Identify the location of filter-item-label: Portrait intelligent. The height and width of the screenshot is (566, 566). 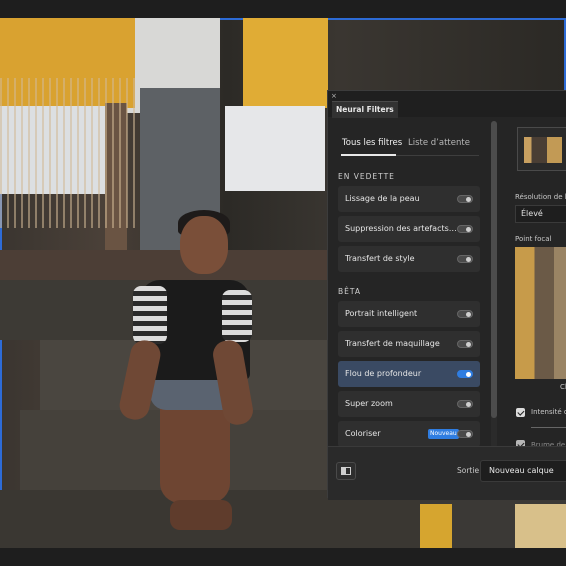
(381, 313).